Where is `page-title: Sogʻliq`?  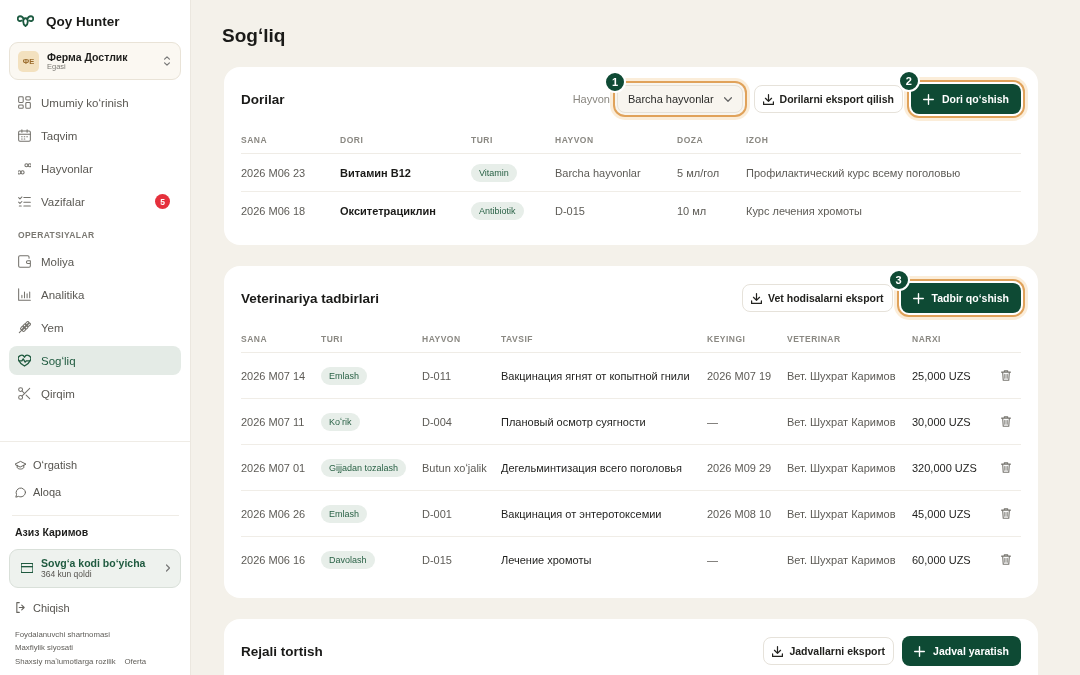
page-title: Sogʻliq is located at coordinates (254, 36).